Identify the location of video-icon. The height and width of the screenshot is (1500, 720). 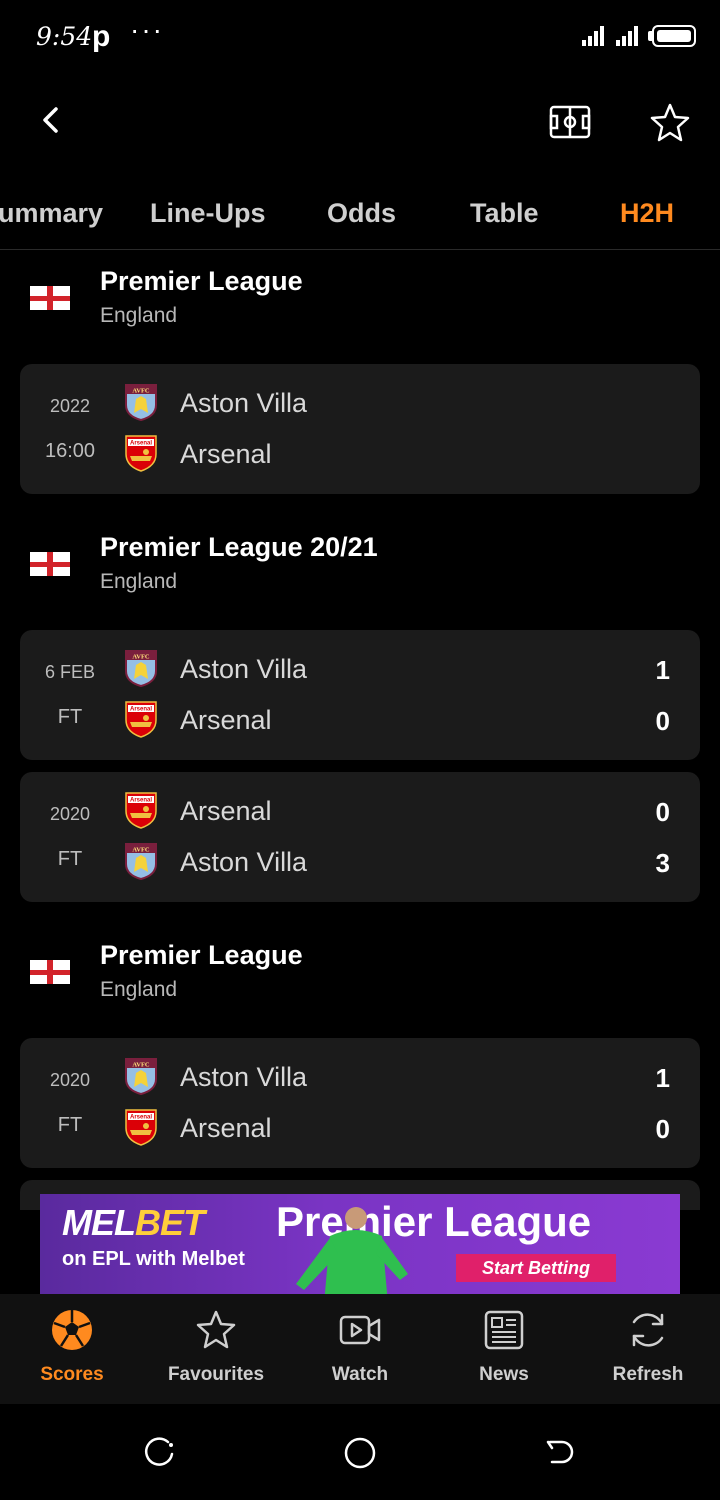
(360, 1330).